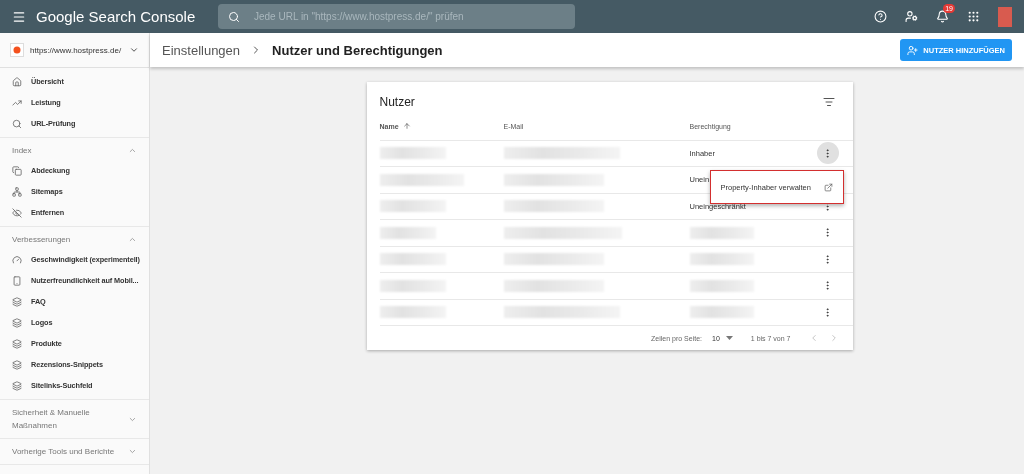  What do you see at coordinates (397, 102) in the screenshot?
I see `card-title: Nutzer` at bounding box center [397, 102].